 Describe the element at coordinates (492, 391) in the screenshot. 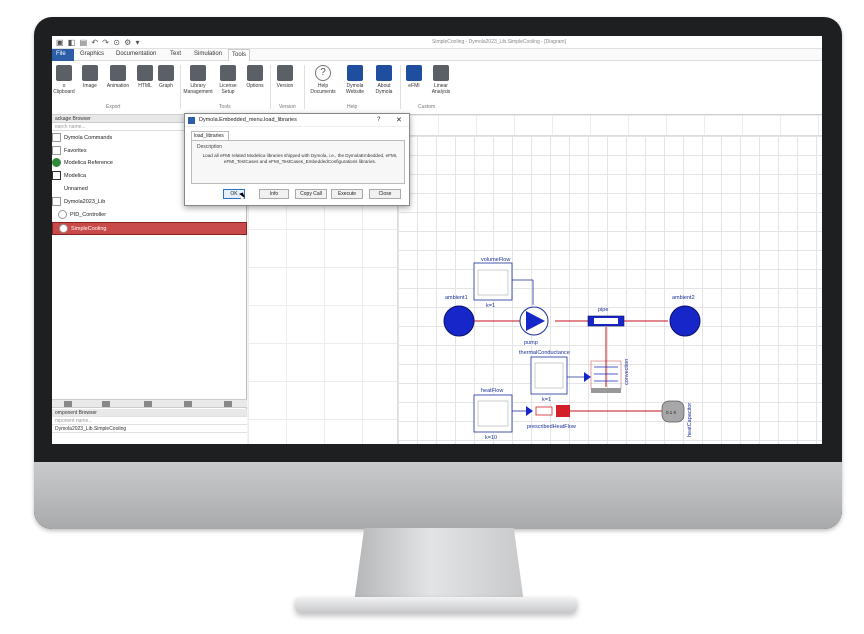

I see `heatflow-label: heatFlow` at that location.